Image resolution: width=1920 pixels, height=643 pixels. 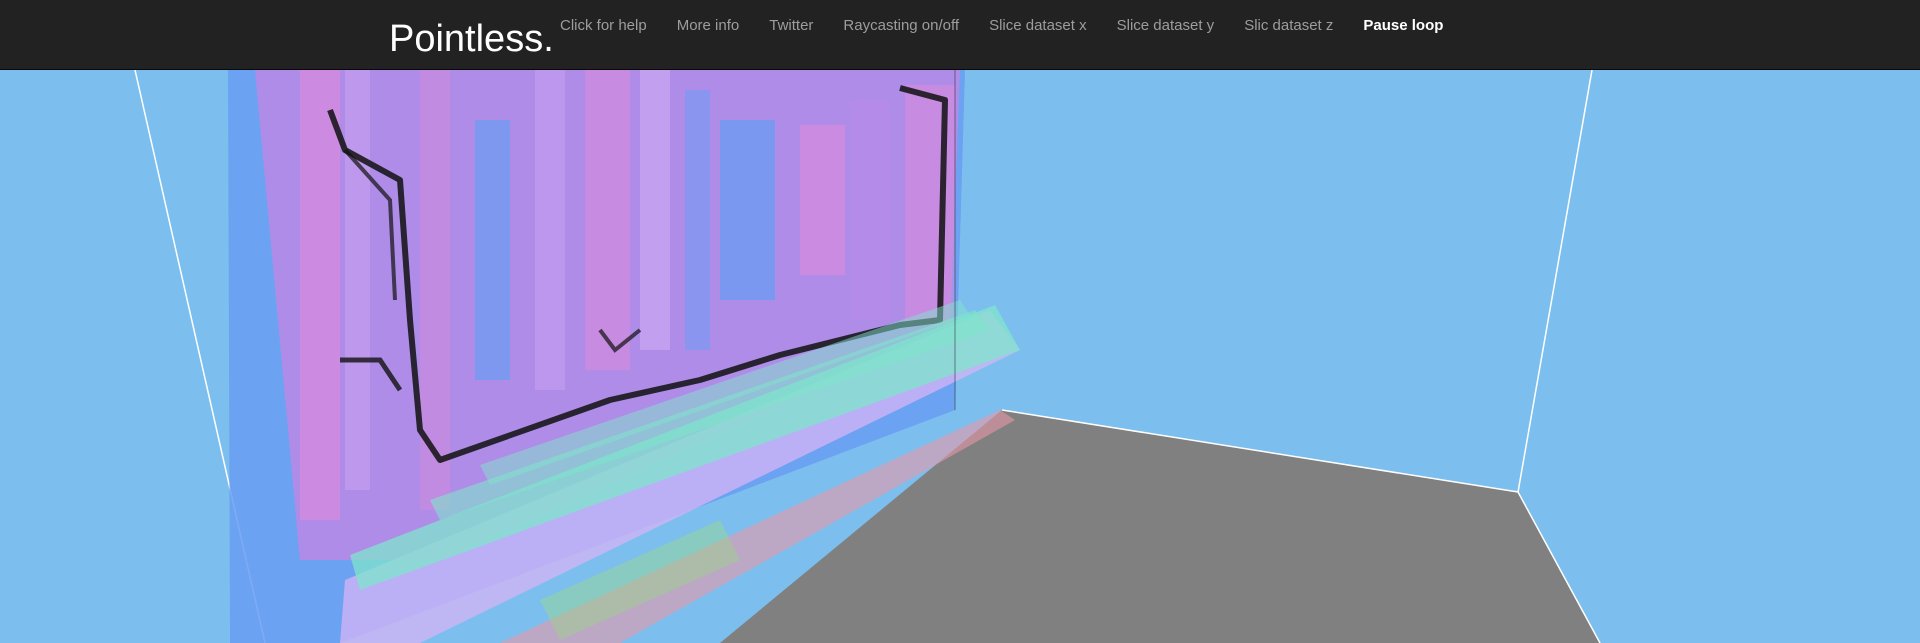 I want to click on nav-item-slice-z: Slic dataset z, so click(x=1288, y=25).